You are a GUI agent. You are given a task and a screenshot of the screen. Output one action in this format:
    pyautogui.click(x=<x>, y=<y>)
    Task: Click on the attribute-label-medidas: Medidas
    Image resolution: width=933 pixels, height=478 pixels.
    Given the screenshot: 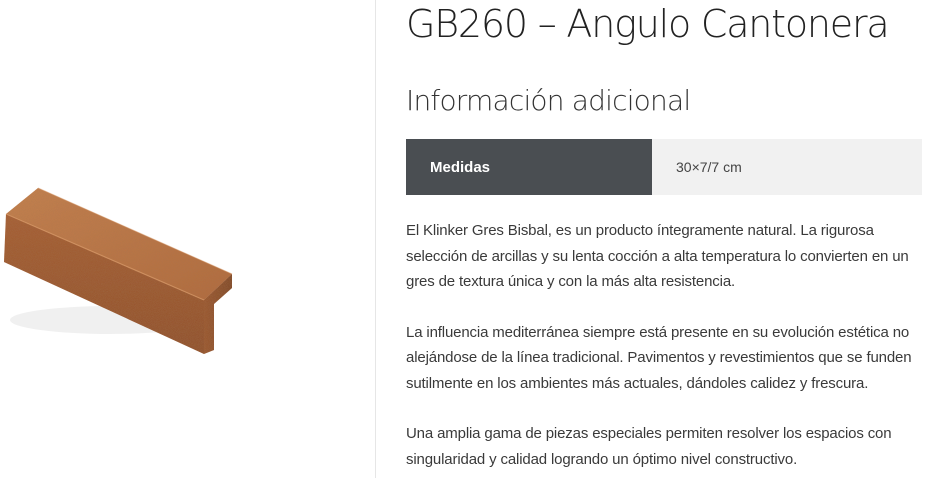 What is the action you would take?
    pyautogui.click(x=529, y=167)
    